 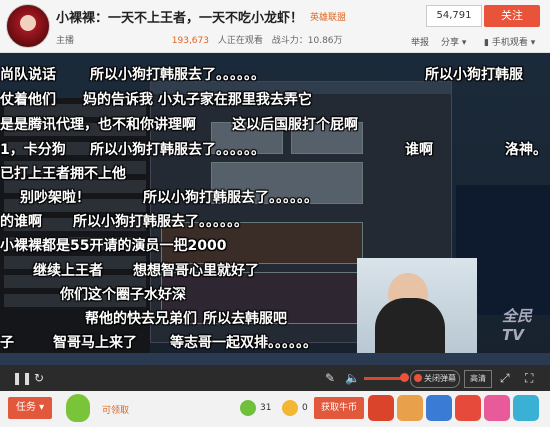 What do you see at coordinates (439, 408) in the screenshot?
I see `gift-drink-icon` at bounding box center [439, 408].